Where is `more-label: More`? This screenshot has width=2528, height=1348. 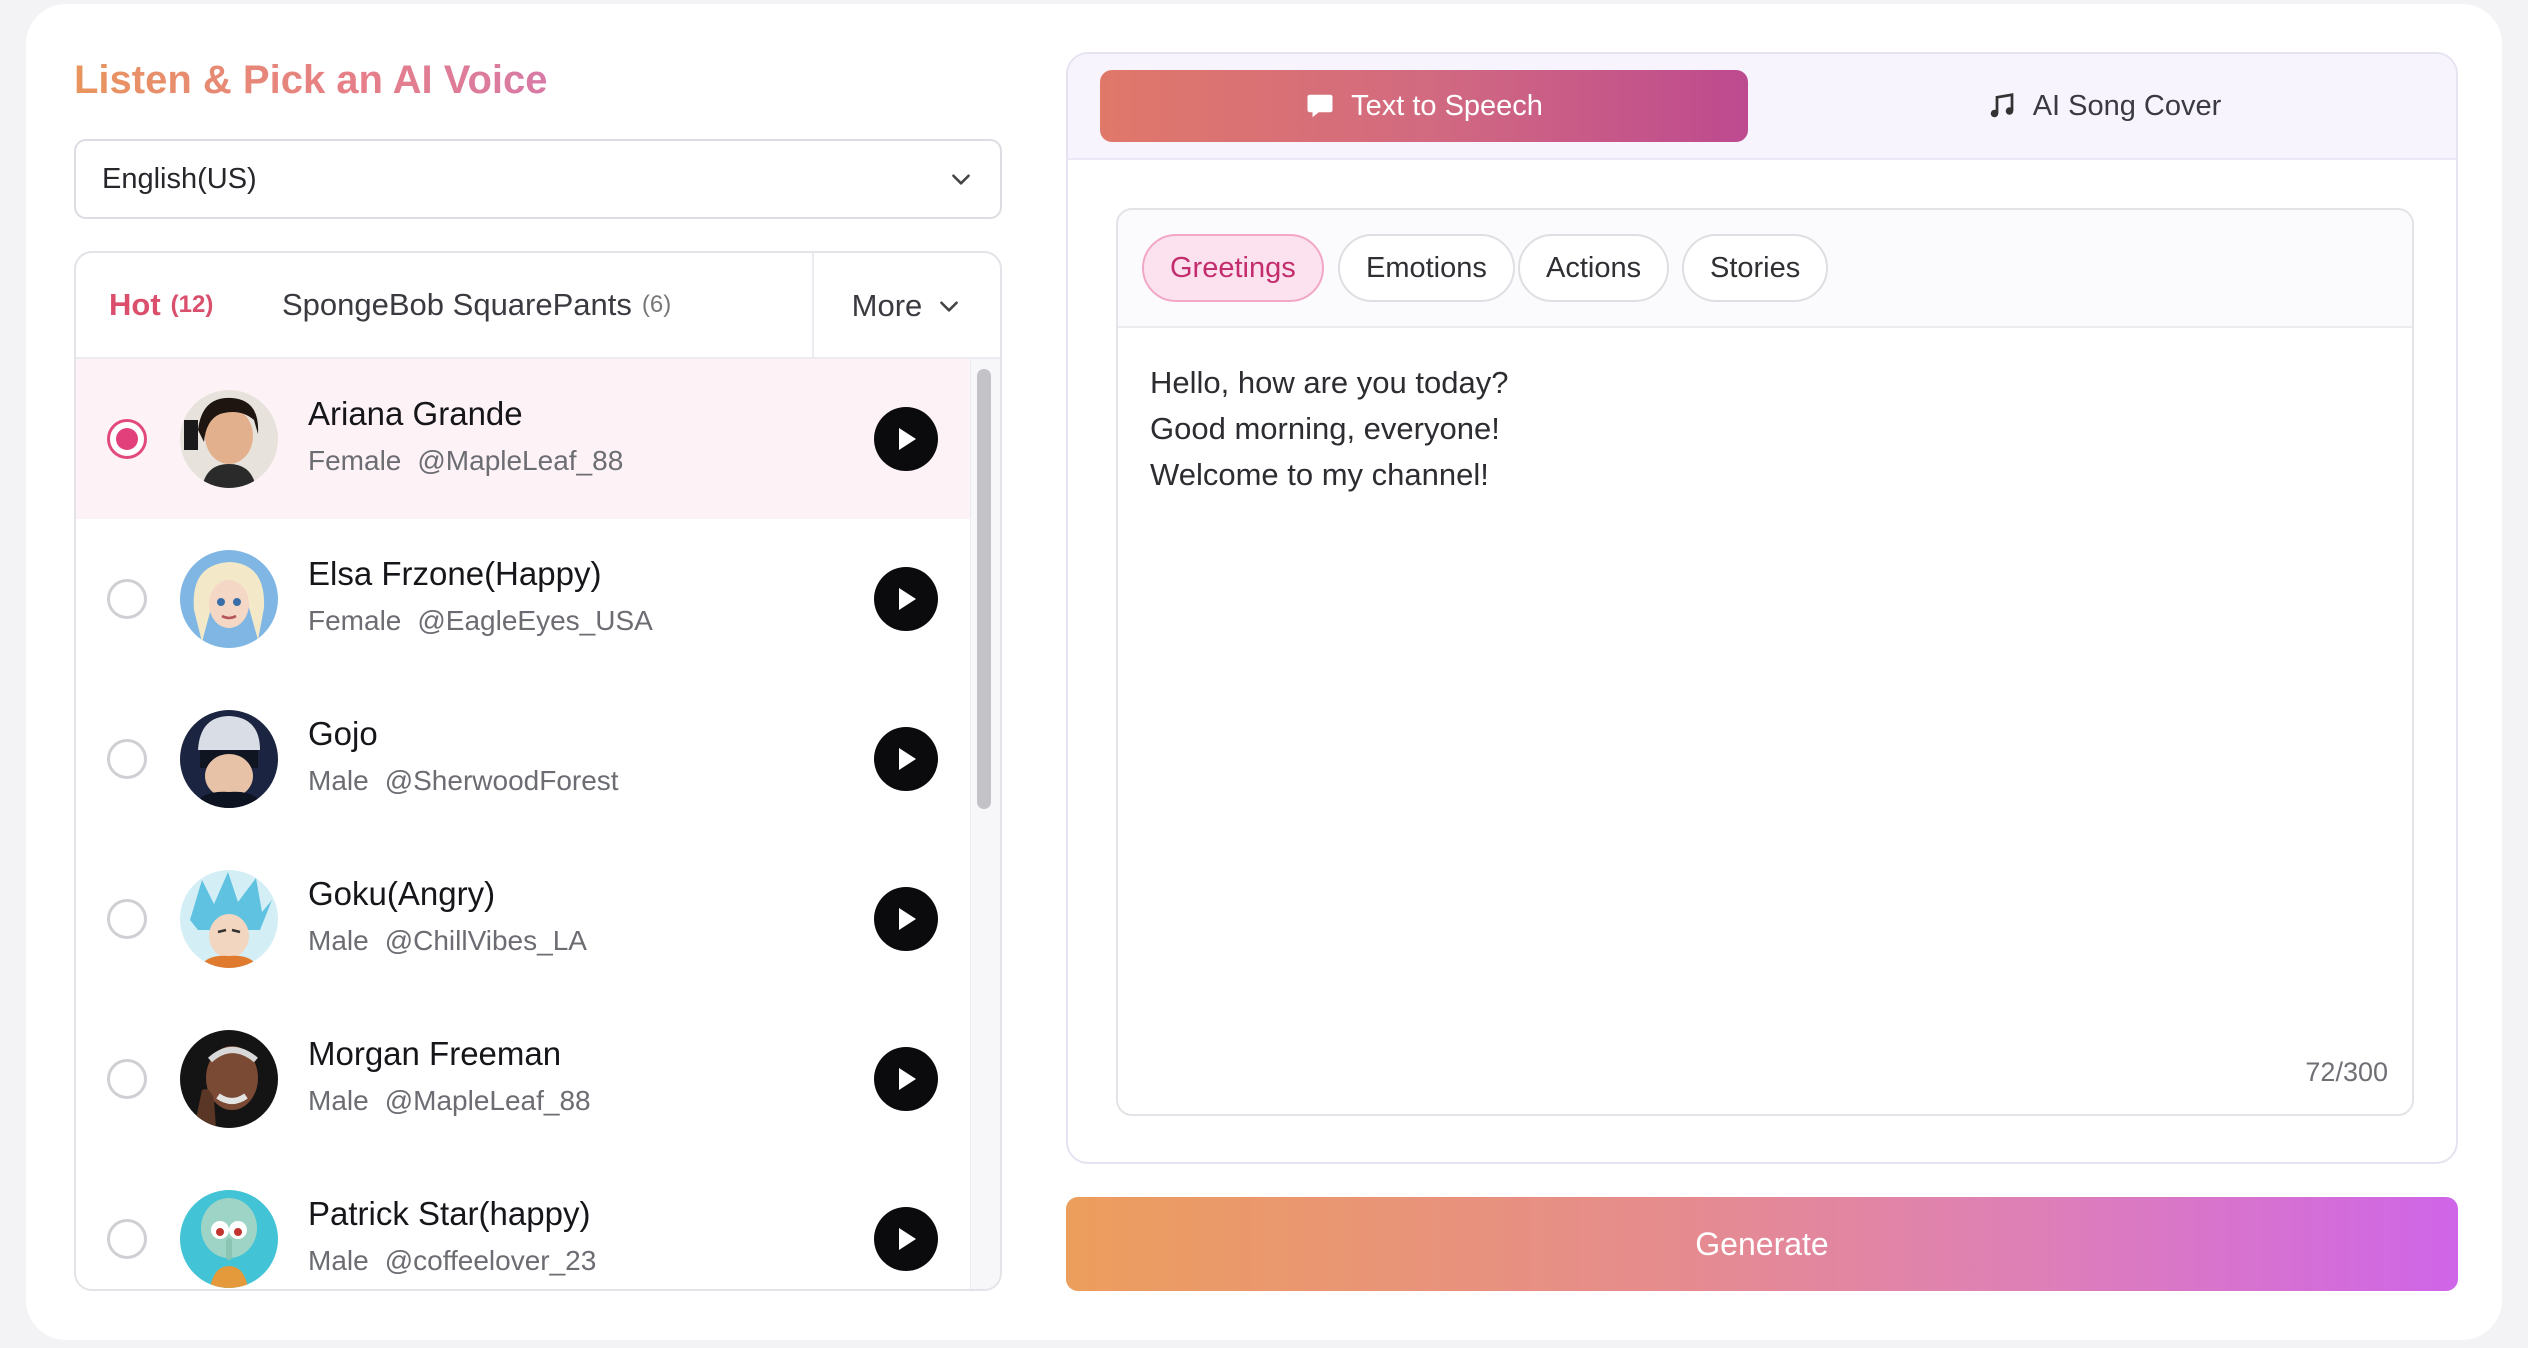 more-label: More is located at coordinates (887, 305).